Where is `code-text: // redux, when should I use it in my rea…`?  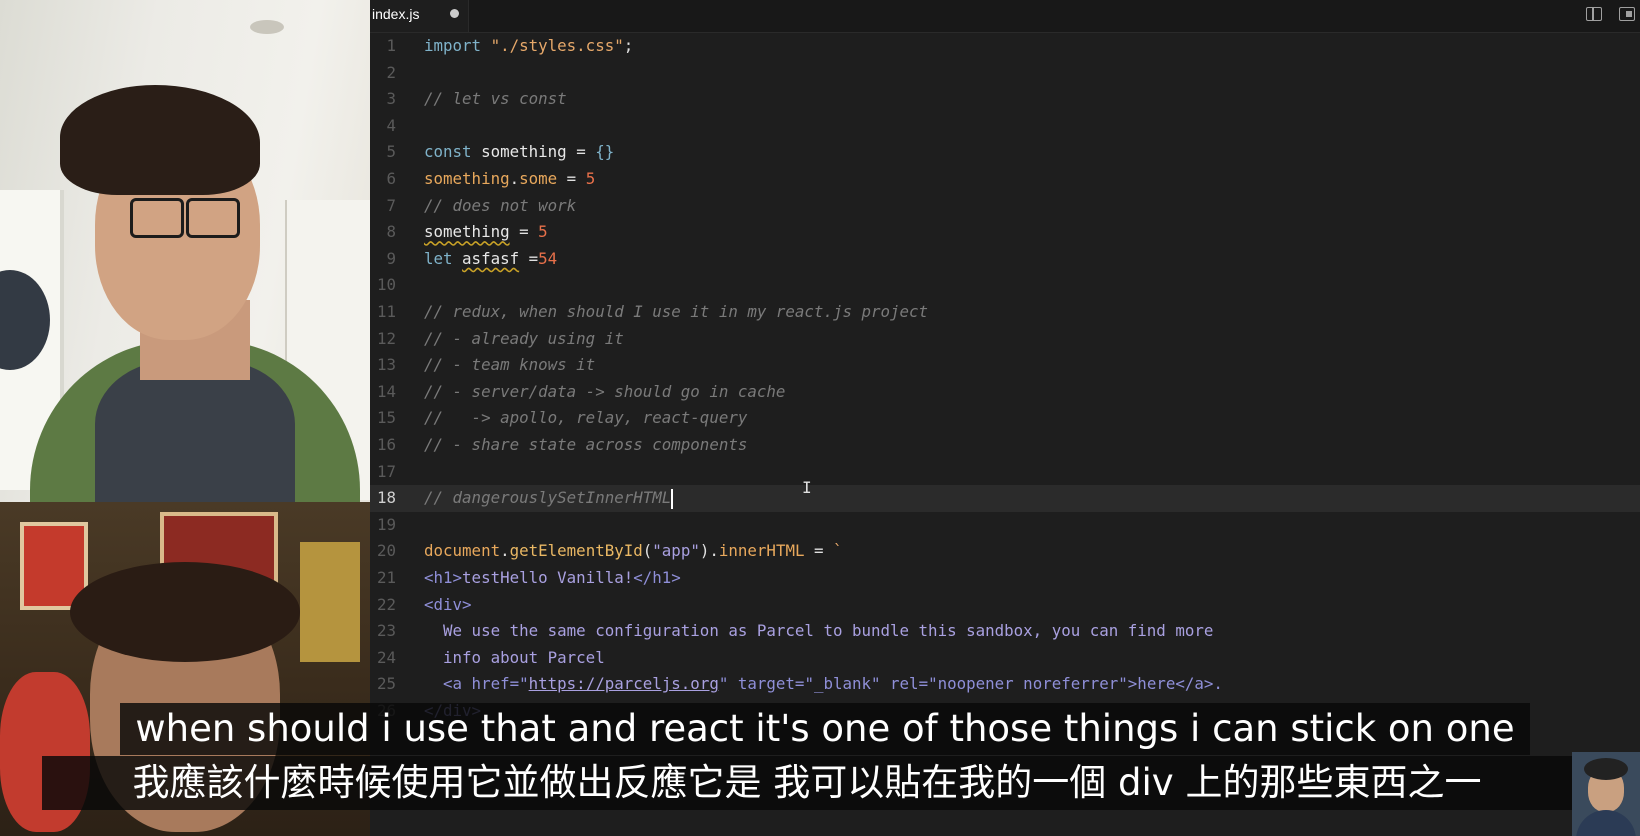 code-text: // redux, when should I use it in my rea… is located at coordinates (676, 312).